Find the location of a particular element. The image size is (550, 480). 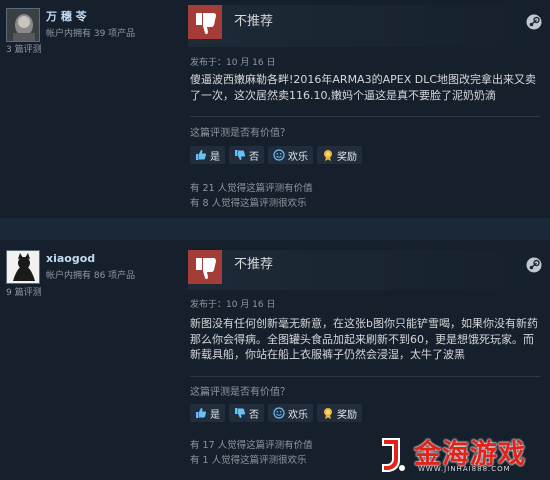

funny-count: 有 8 人觉得这篇评测很欢乐 is located at coordinates (248, 203).